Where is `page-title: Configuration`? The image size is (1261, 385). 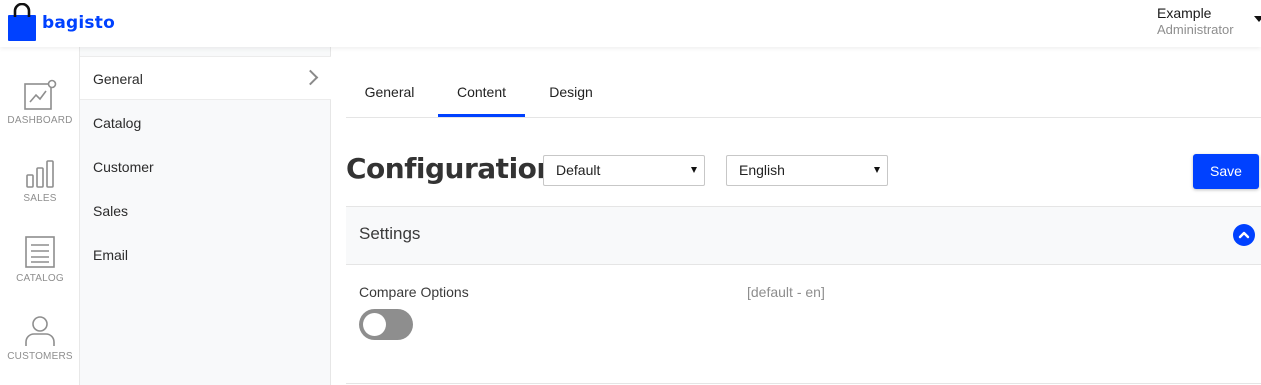 page-title: Configuration is located at coordinates (451, 168).